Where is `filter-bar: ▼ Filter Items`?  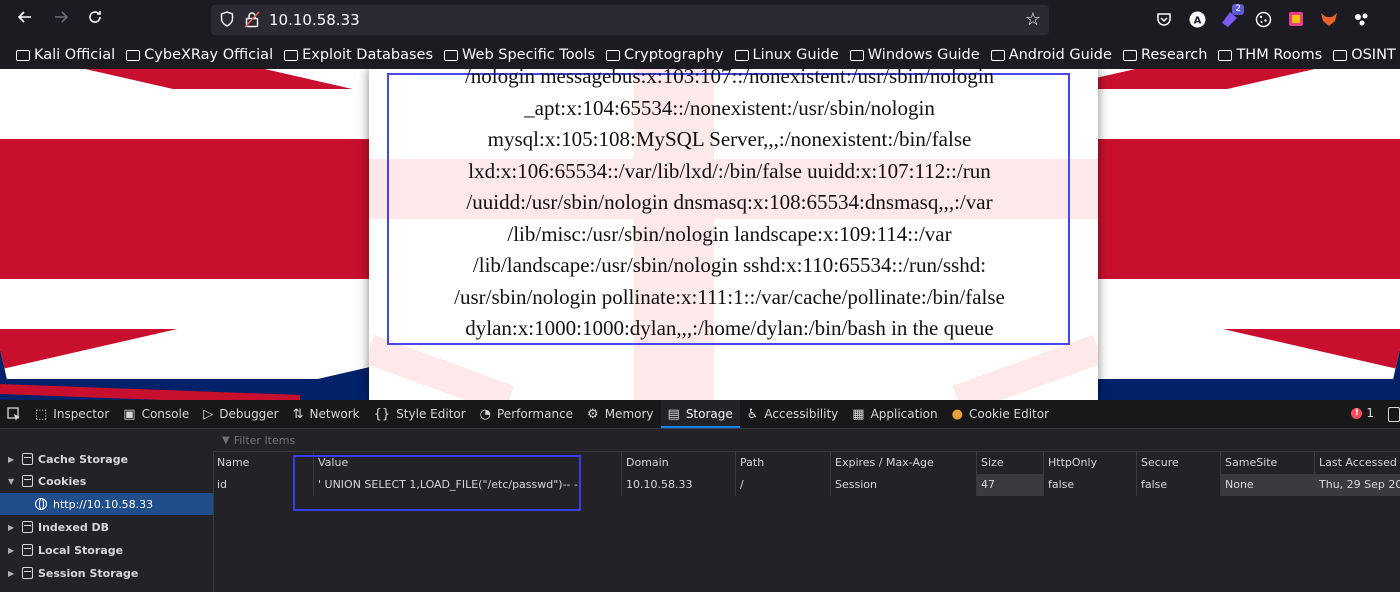 filter-bar: ▼ Filter Items is located at coordinates (806, 440).